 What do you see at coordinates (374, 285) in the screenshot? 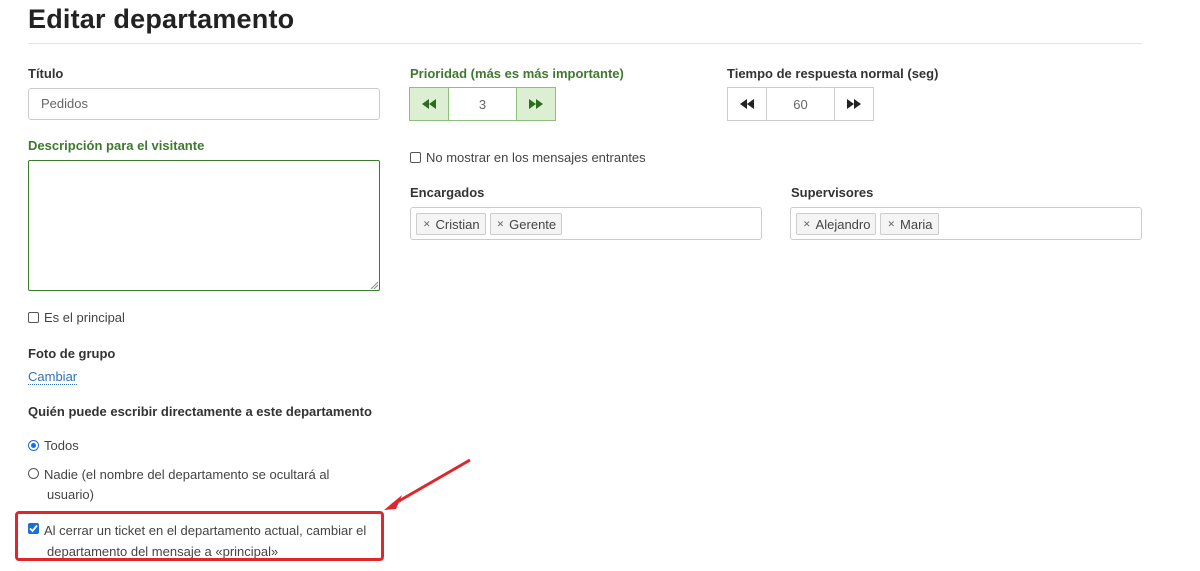
I see `resize-grip-icon` at bounding box center [374, 285].